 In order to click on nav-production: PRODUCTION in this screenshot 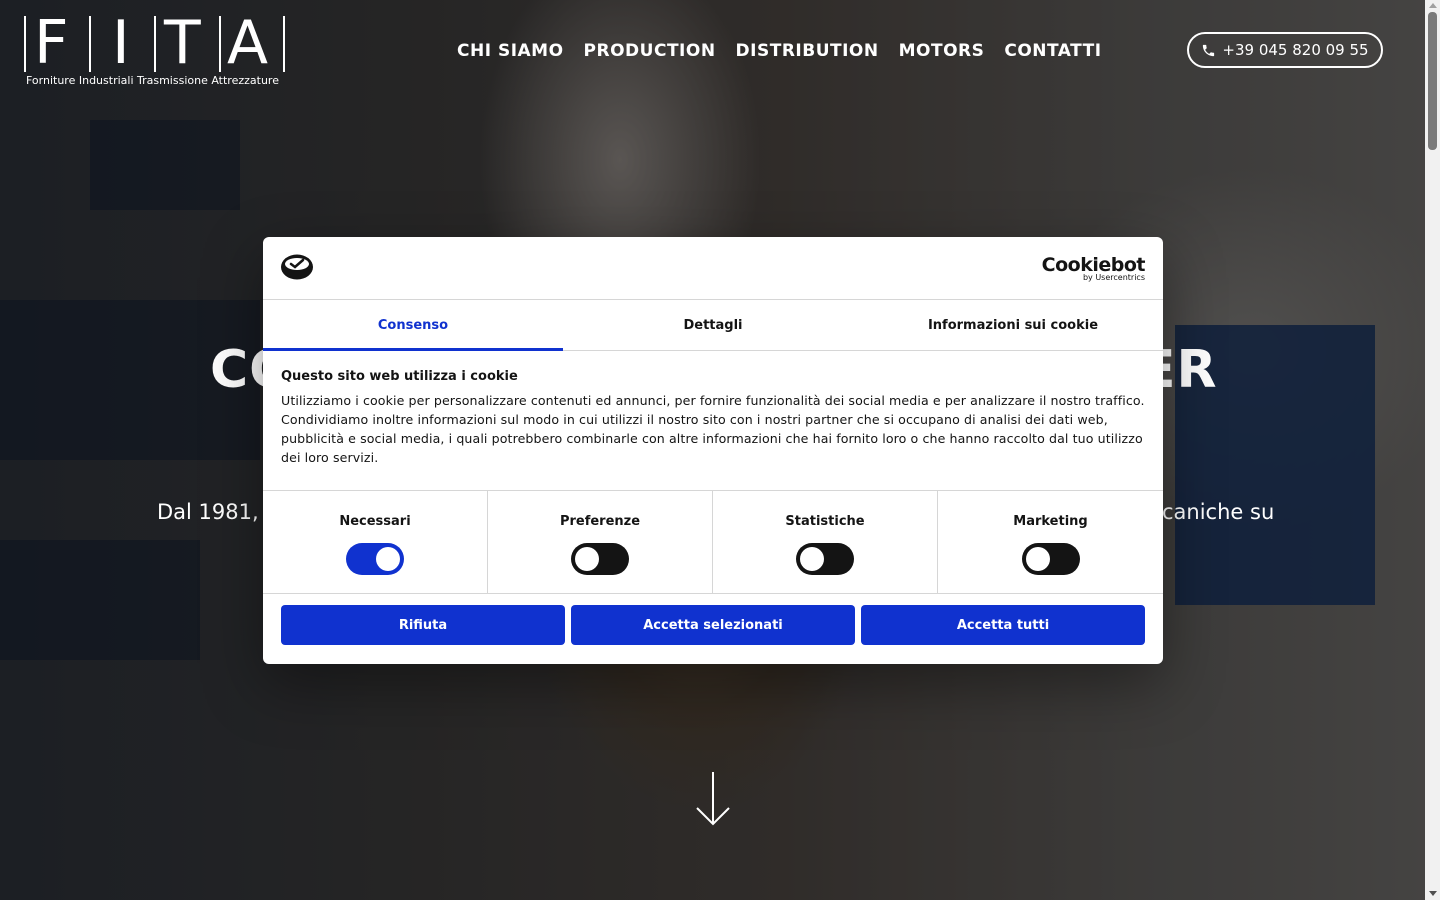, I will do `click(650, 51)`.